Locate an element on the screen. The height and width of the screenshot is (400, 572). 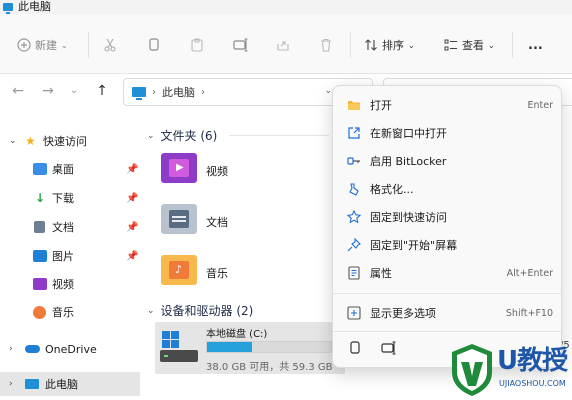
pin-icon is located at coordinates (354, 245).